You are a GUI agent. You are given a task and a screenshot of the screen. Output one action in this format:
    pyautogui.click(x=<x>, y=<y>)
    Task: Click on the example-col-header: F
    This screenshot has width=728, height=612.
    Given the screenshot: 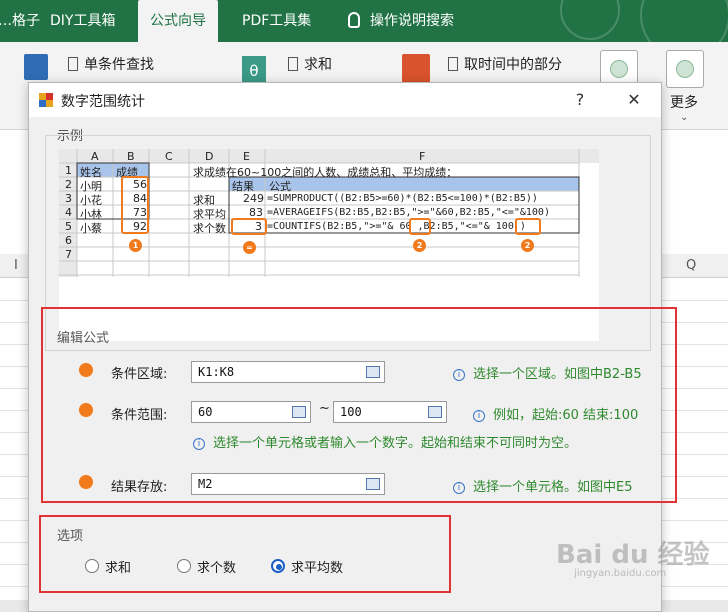 What is the action you would take?
    pyautogui.click(x=422, y=156)
    